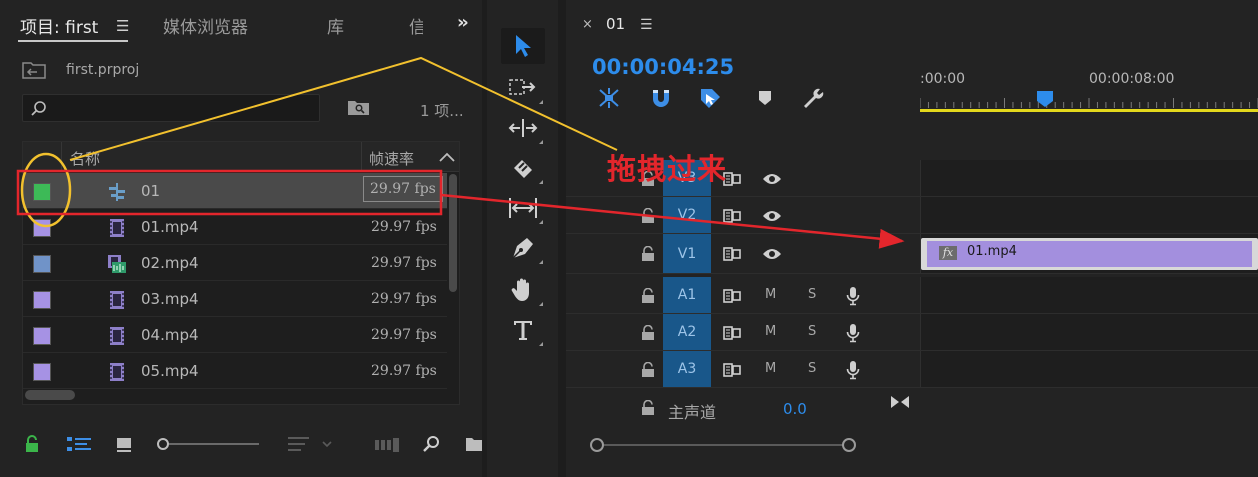  I want to click on go-to-end-icon, so click(900, 402).